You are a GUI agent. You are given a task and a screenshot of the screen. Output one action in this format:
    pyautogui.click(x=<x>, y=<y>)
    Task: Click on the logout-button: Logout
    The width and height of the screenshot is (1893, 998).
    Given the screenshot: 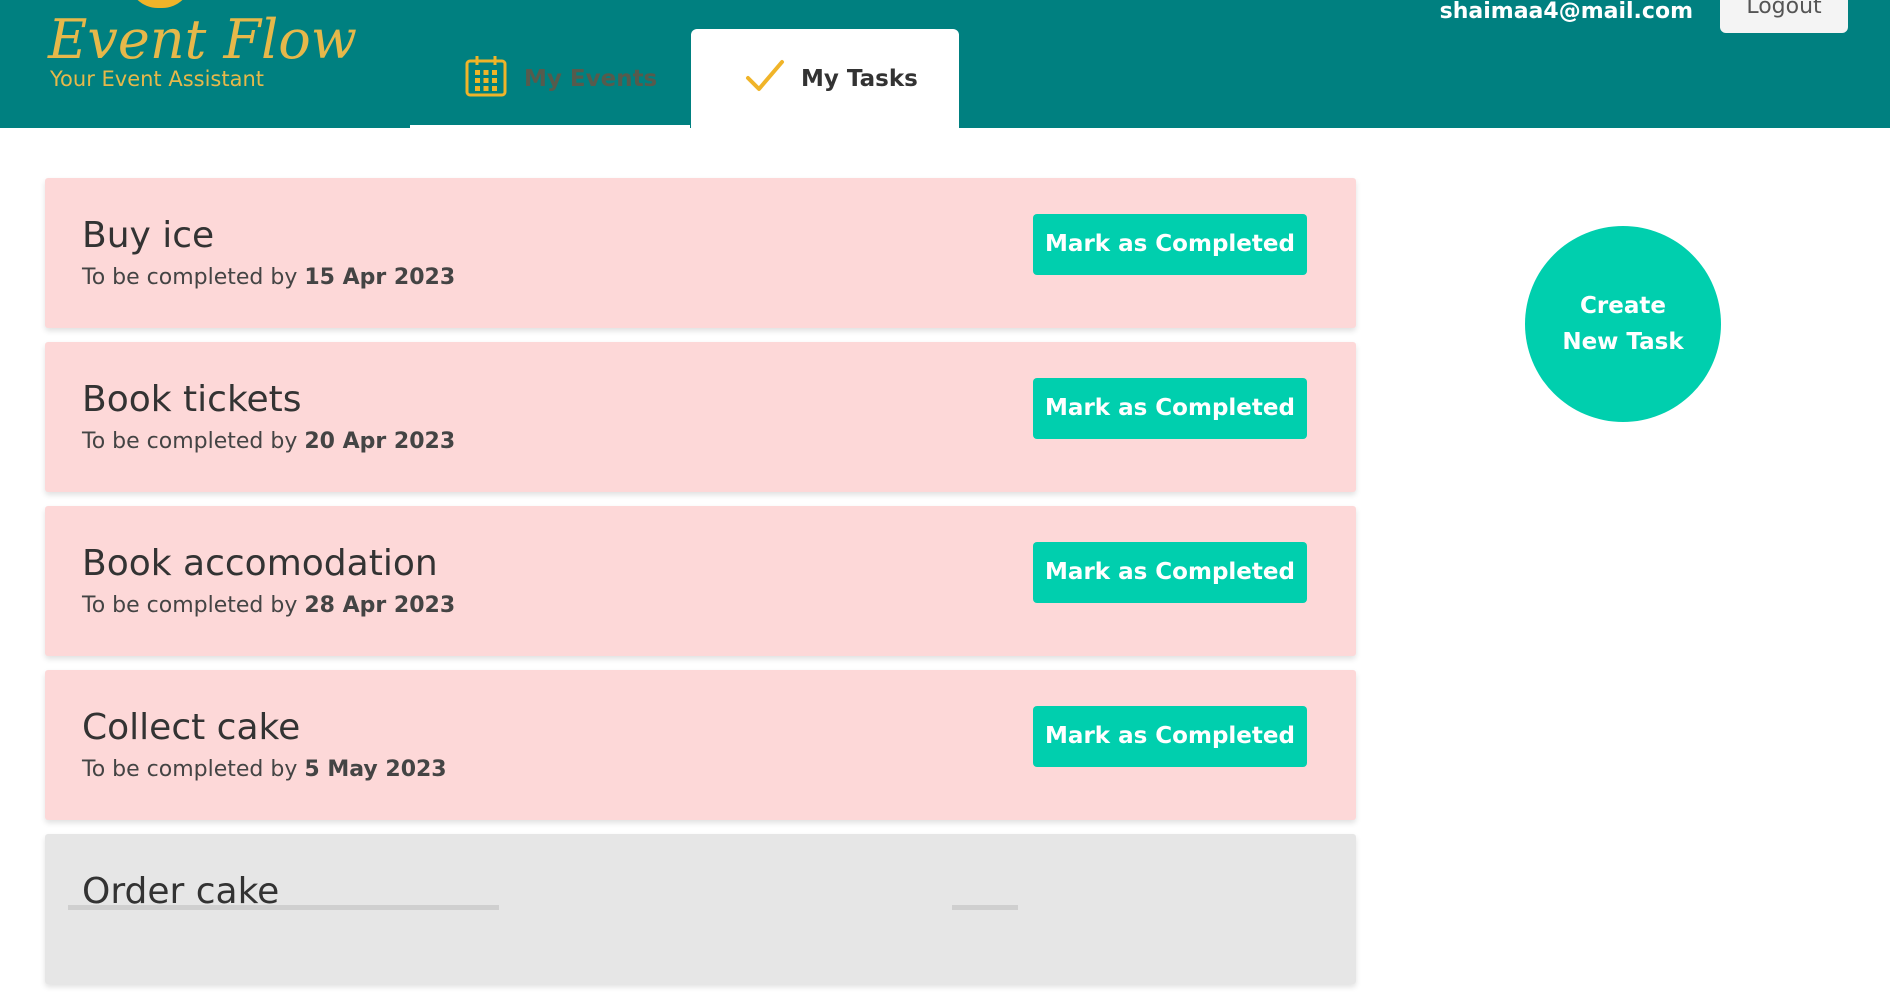 What is the action you would take?
    pyautogui.click(x=1784, y=16)
    